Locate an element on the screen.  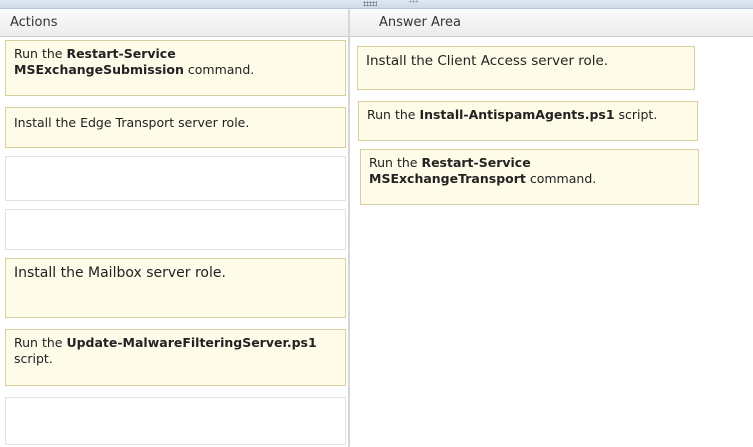
answer-item-install-client-access: Install the Client Access server role. is located at coordinates (526, 68).